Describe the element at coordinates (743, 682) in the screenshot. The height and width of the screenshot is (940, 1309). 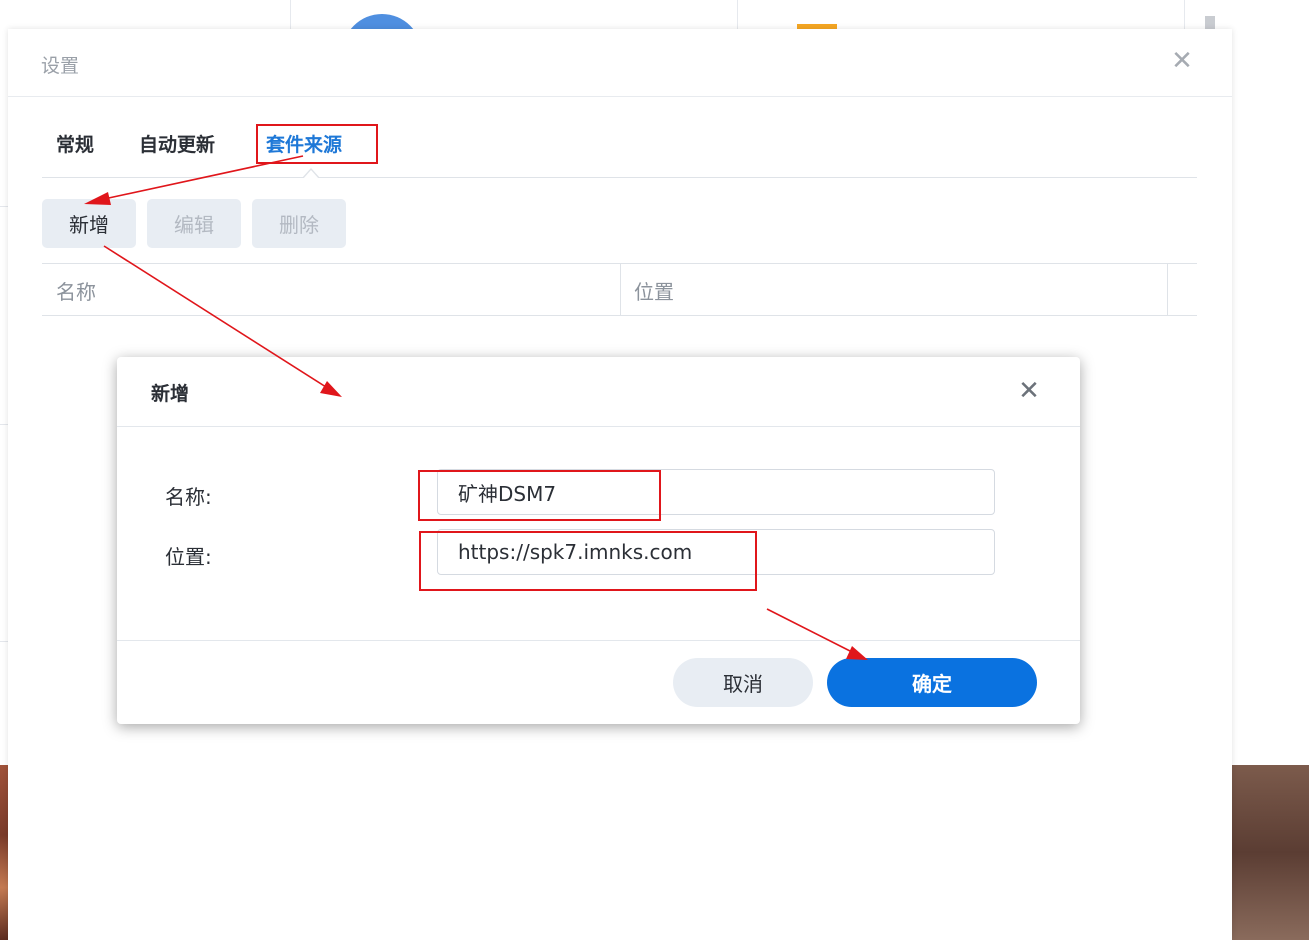
I see `cancel-button: 取消` at that location.